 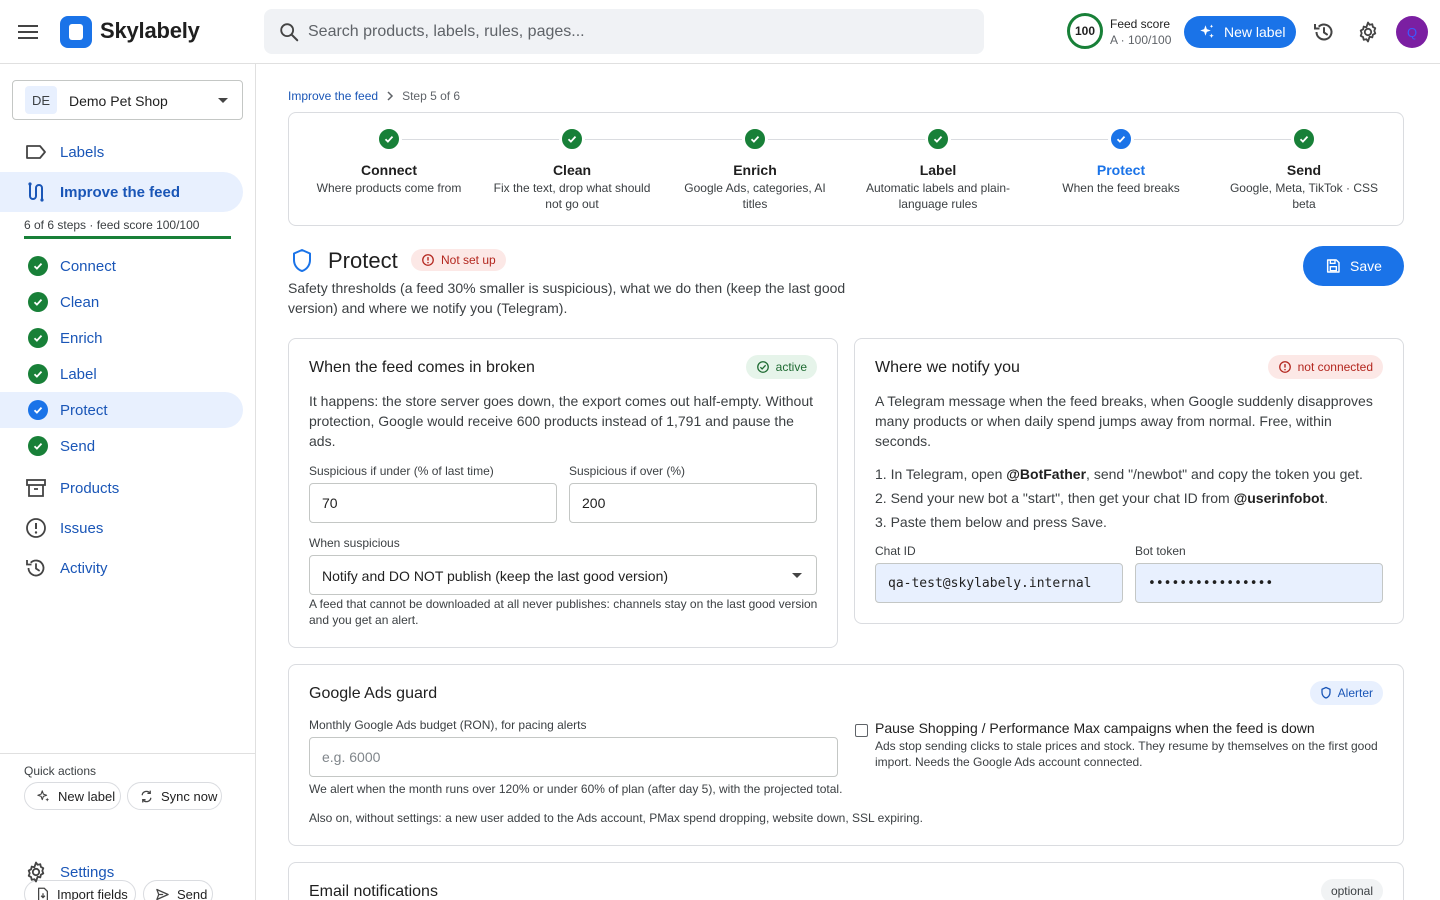 I want to click on bot-token-input, so click(x=1259, y=583).